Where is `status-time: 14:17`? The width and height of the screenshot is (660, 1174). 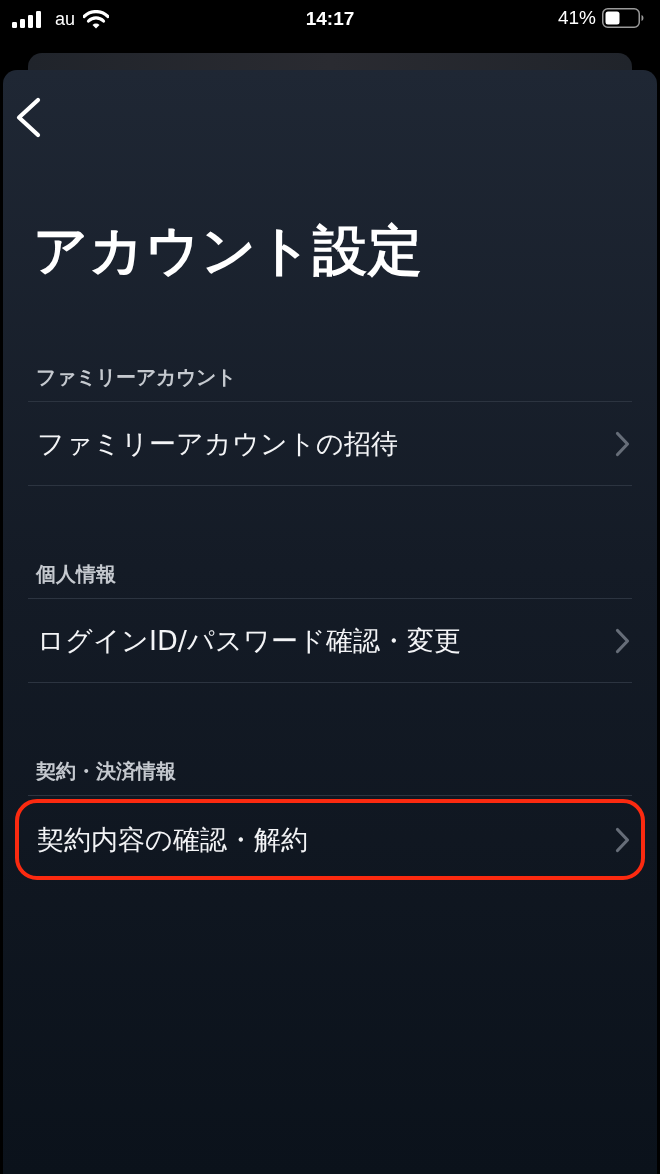
status-time: 14:17 is located at coordinates (330, 18).